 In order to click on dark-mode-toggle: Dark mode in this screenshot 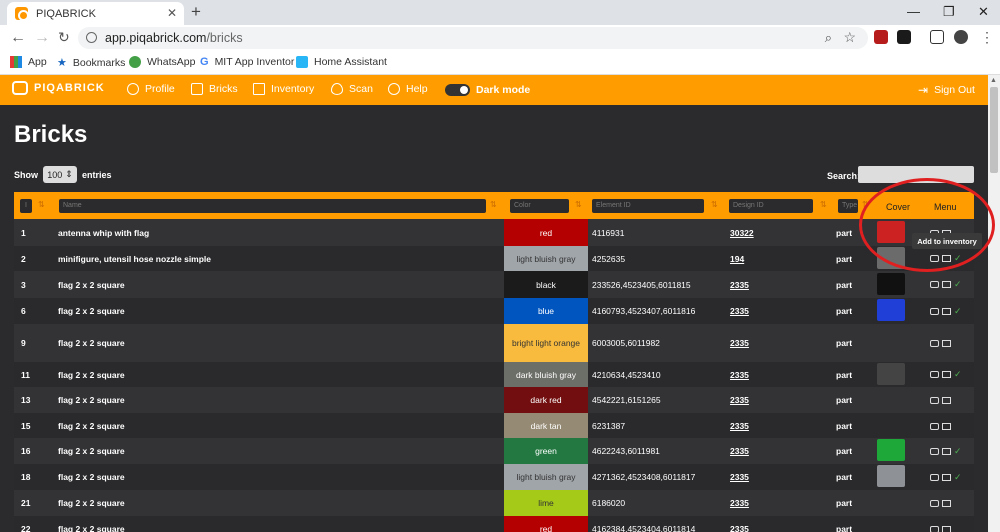, I will do `click(487, 90)`.